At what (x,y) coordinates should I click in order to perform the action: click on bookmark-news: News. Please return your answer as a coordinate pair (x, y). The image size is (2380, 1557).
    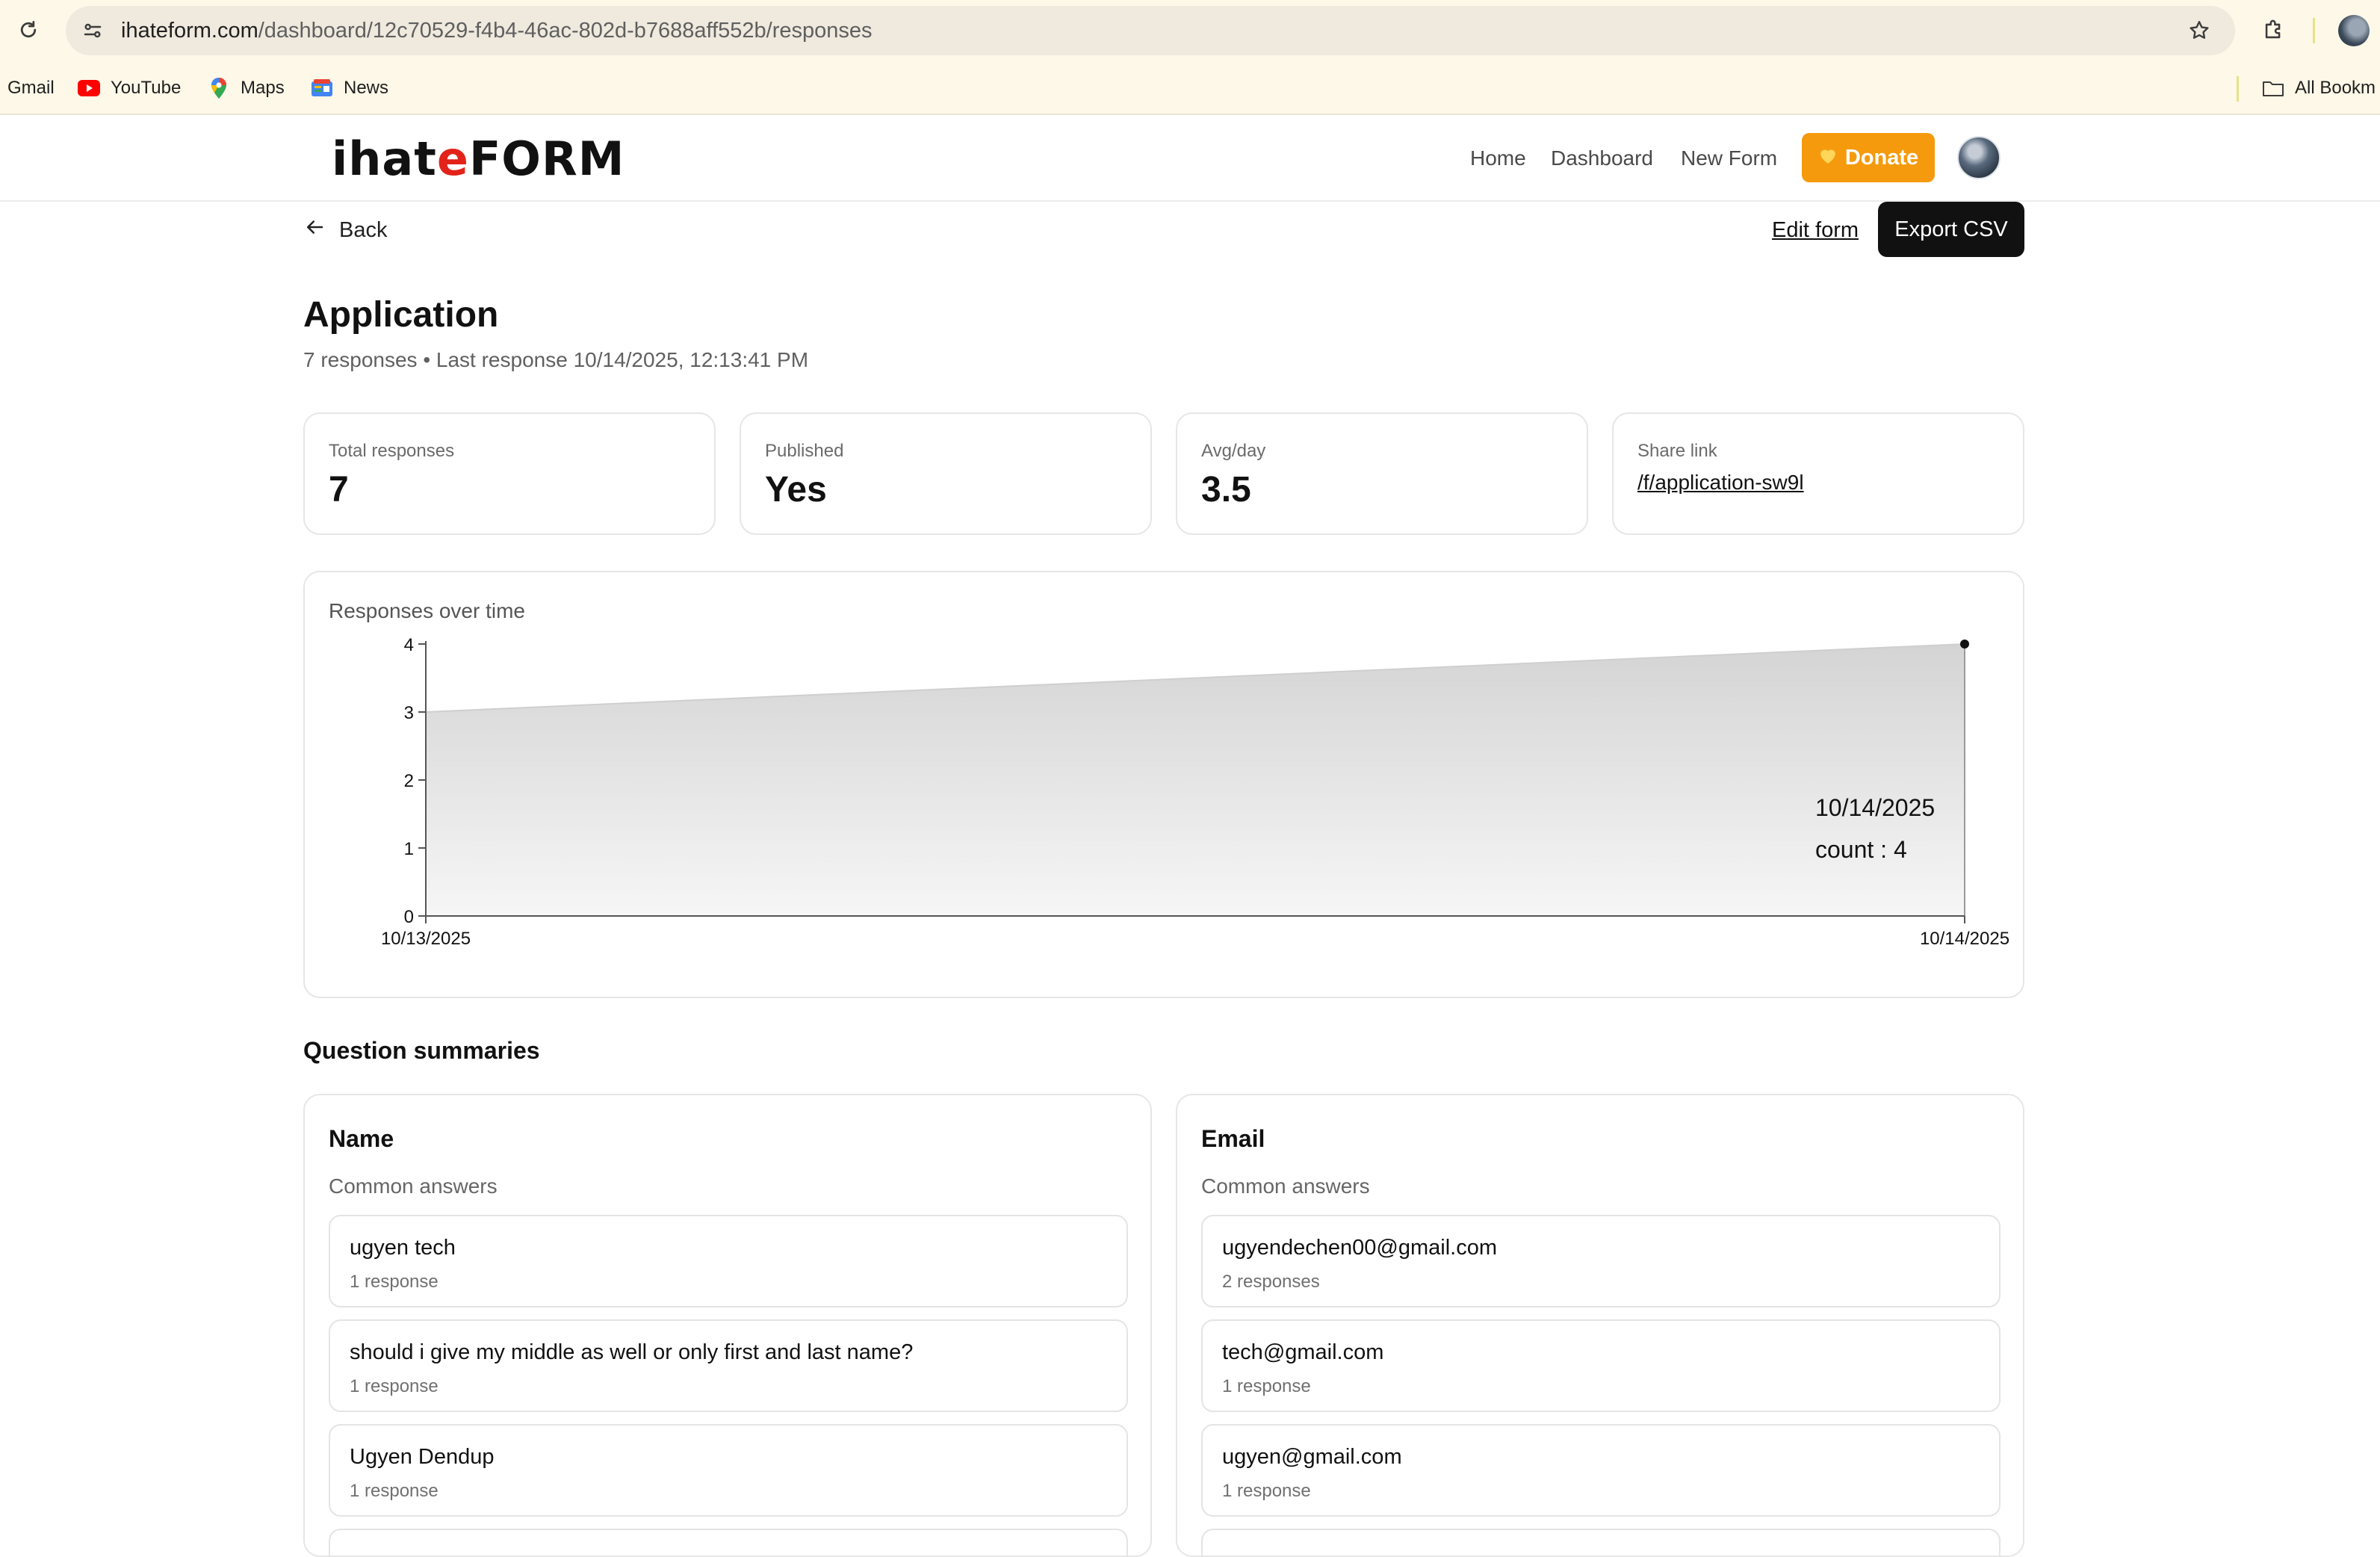
    Looking at the image, I should click on (349, 88).